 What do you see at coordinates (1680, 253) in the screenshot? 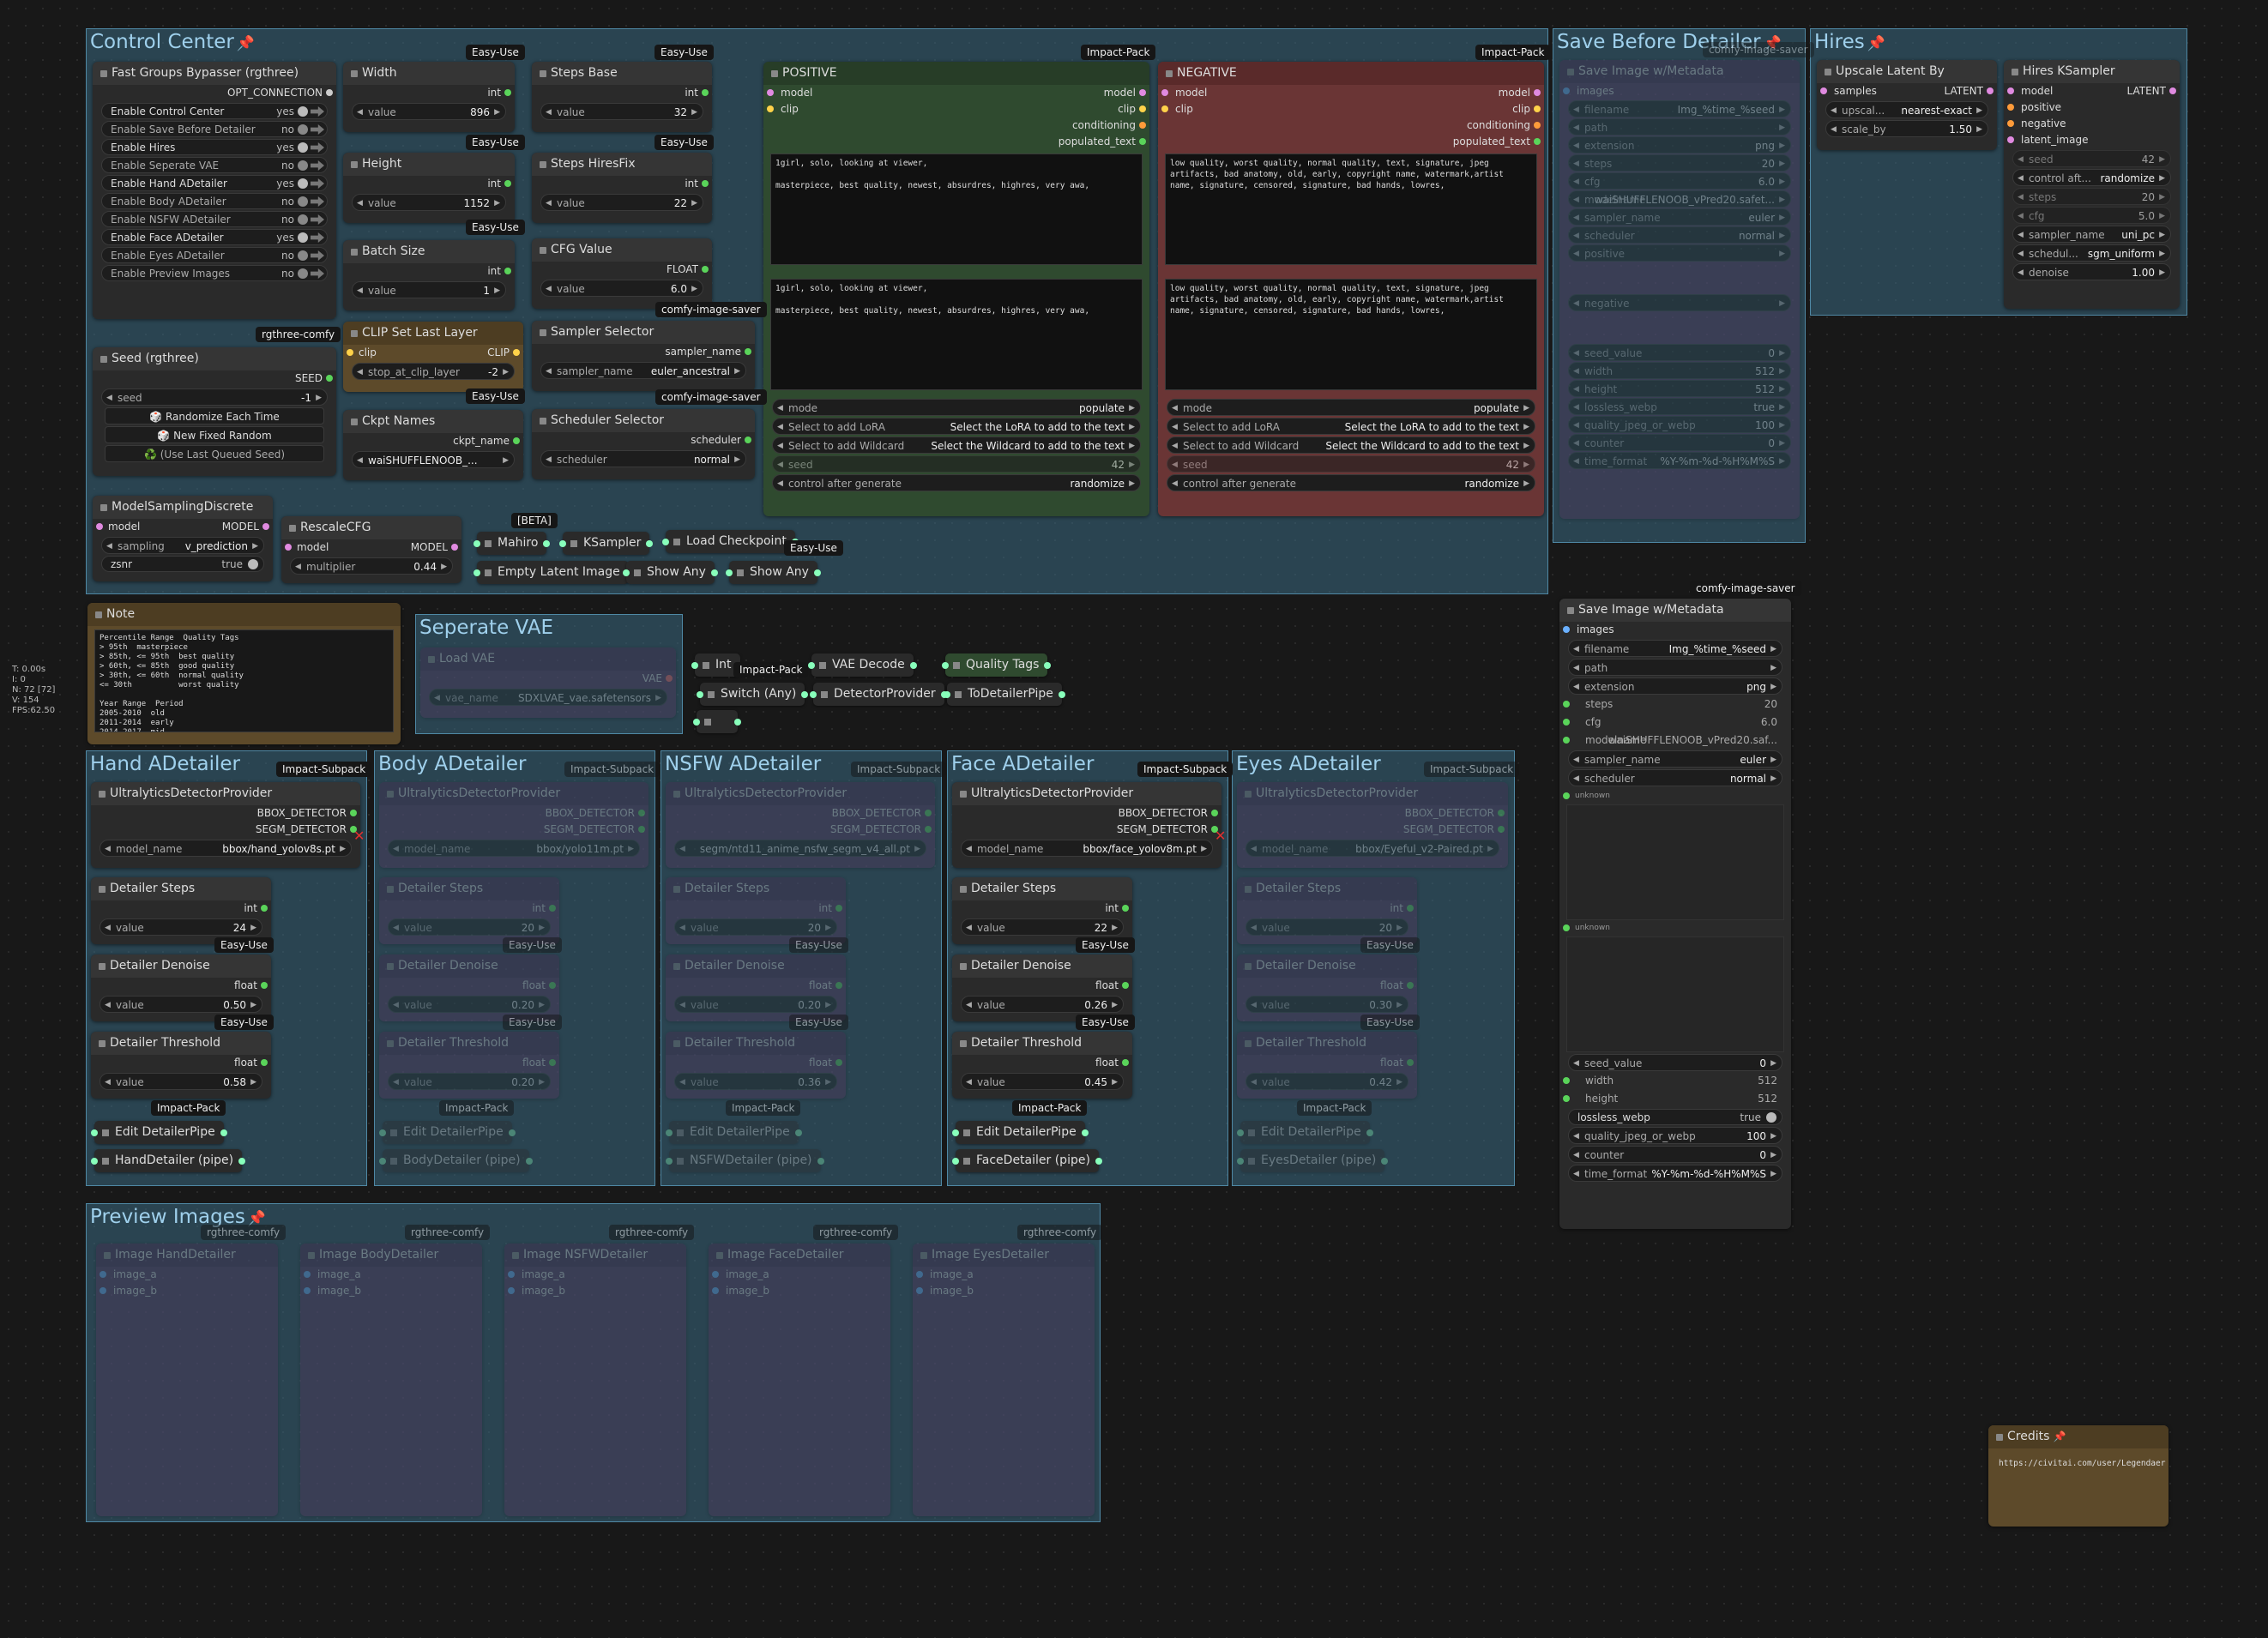
I see `save-field-widget: positive` at bounding box center [1680, 253].